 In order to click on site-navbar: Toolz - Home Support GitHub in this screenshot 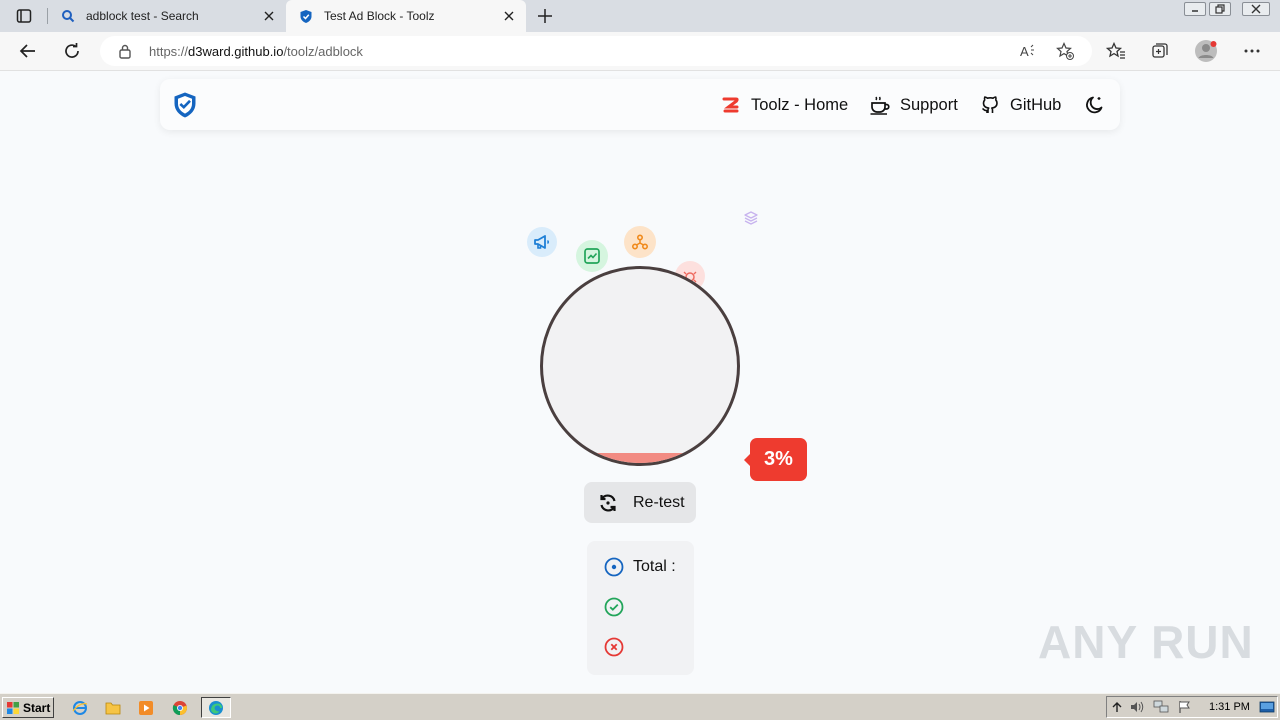, I will do `click(640, 104)`.